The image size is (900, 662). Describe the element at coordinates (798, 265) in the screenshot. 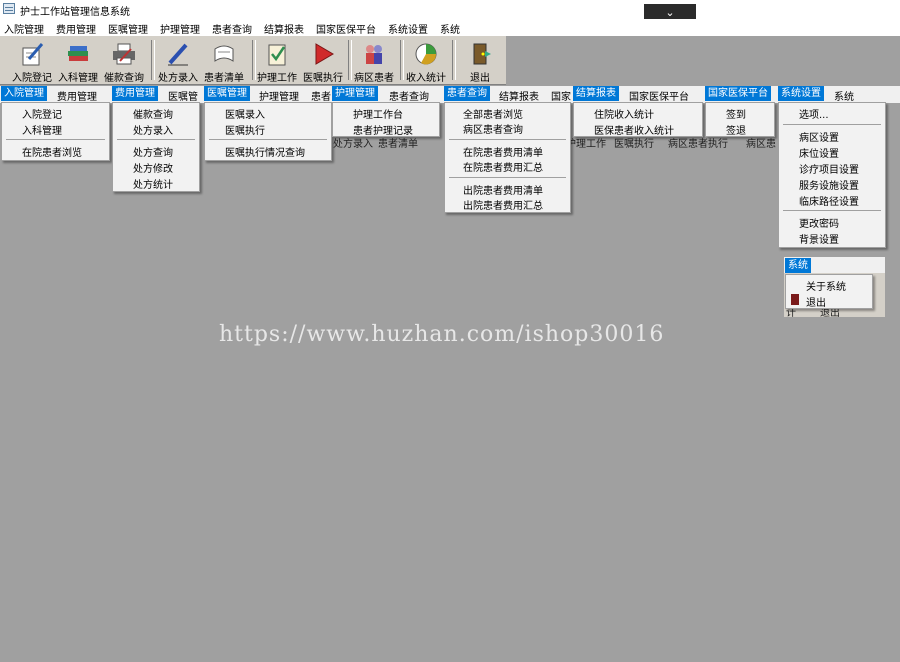

I see `header-system: 系统` at that location.